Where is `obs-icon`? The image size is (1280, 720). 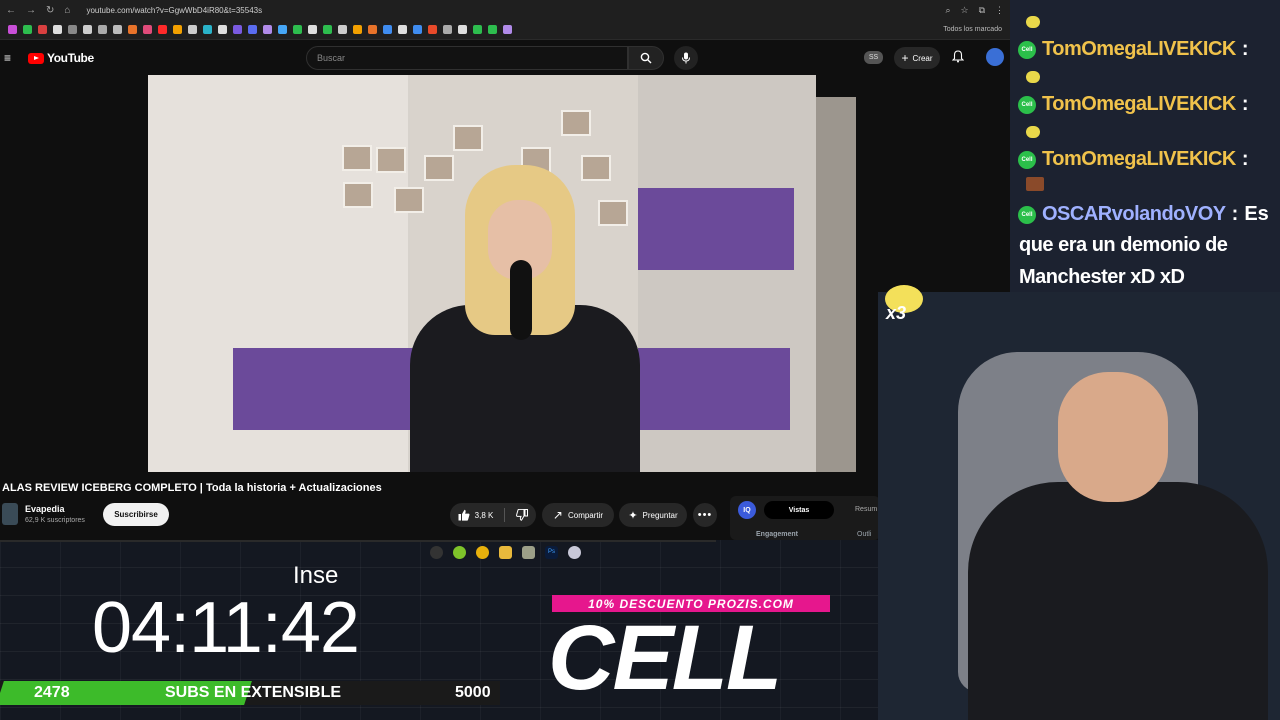 obs-icon is located at coordinates (436, 552).